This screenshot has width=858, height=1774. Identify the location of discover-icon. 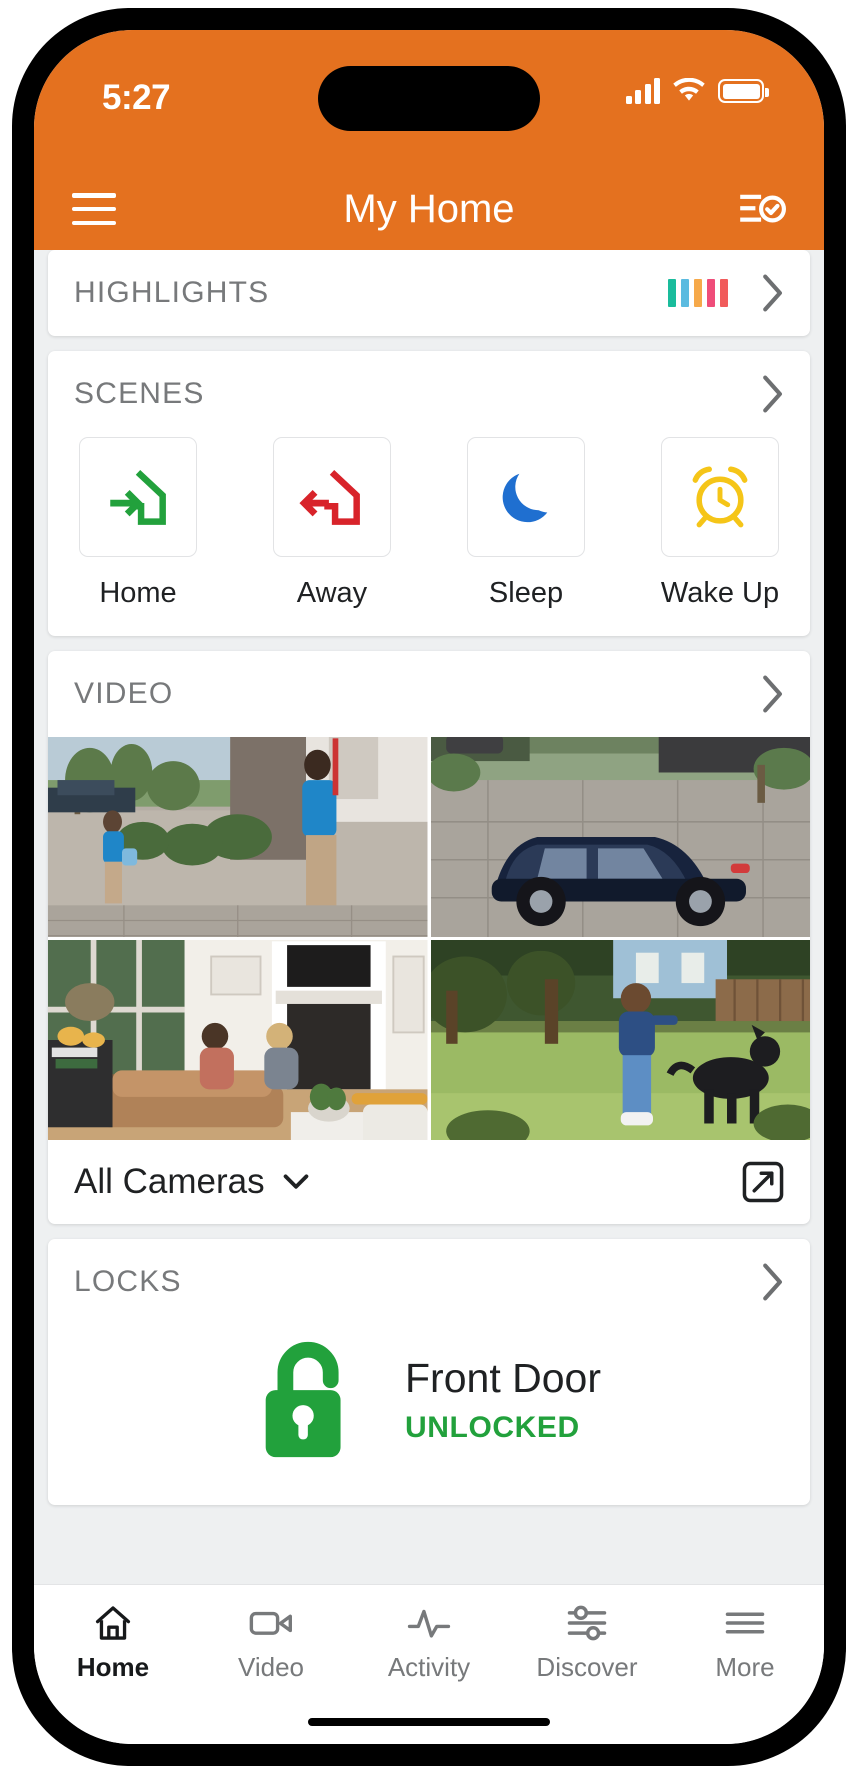
(587, 1623).